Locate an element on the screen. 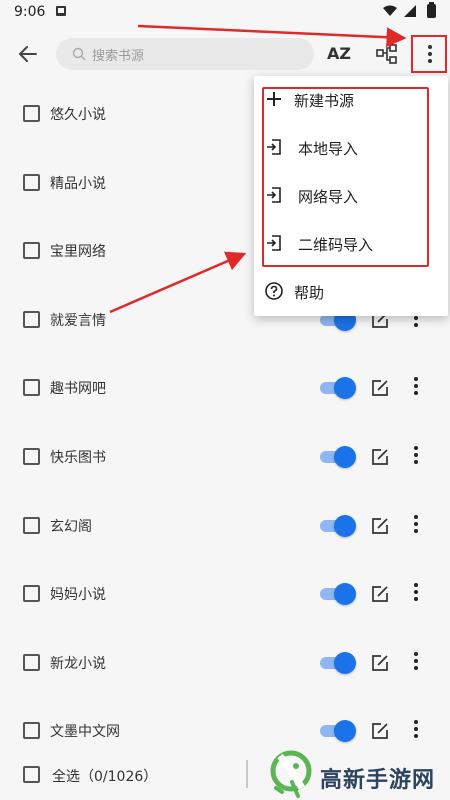 The width and height of the screenshot is (450, 800). source-row: 趣书网吧 is located at coordinates (225, 388).